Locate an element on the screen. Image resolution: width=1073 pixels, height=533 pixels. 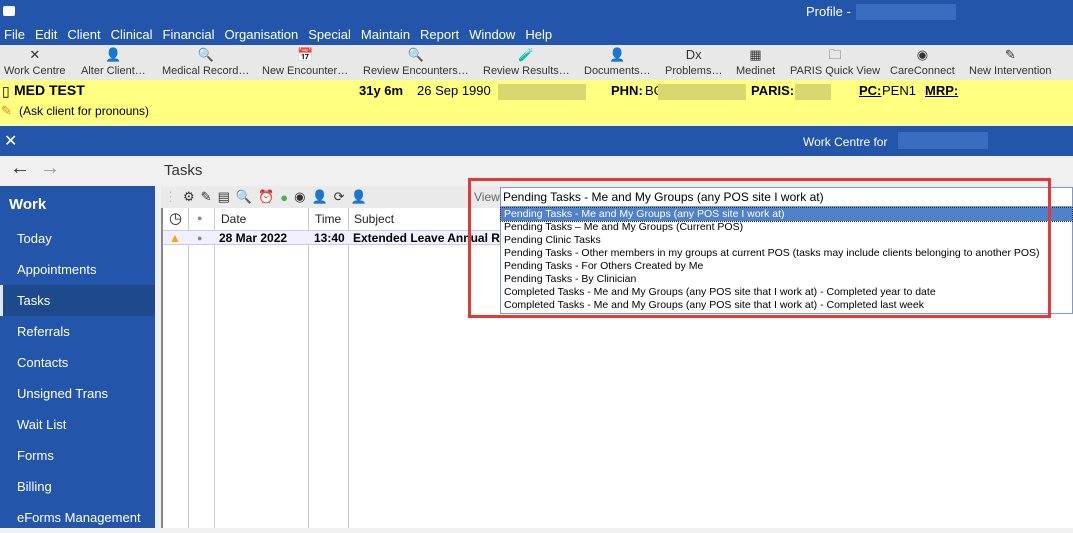
view-option: Pending Tasks - By Clinician is located at coordinates (786, 279).